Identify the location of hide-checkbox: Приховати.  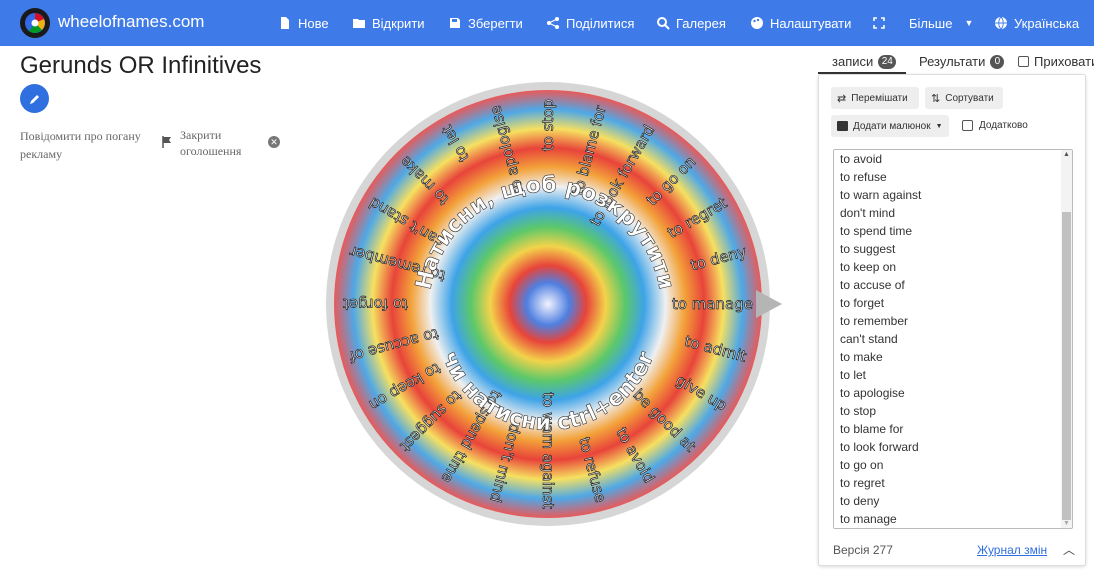
(1056, 61).